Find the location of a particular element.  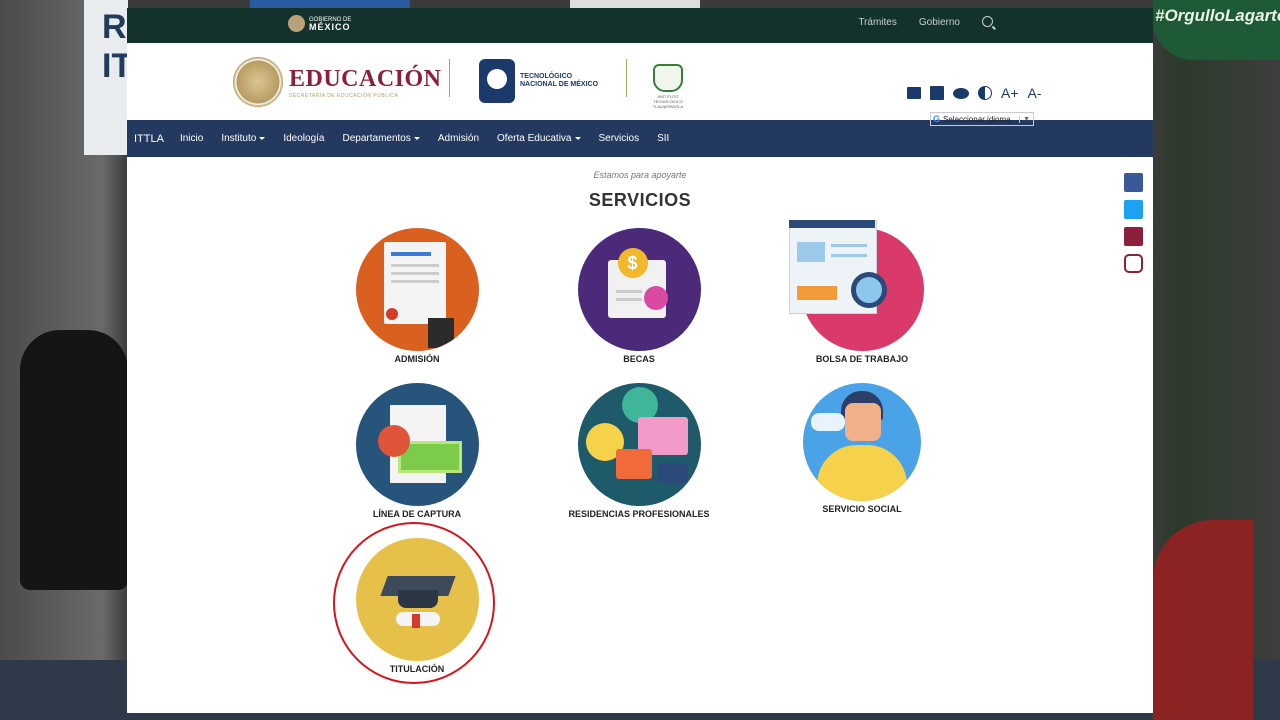

eye-slash-icon is located at coordinates (961, 93).